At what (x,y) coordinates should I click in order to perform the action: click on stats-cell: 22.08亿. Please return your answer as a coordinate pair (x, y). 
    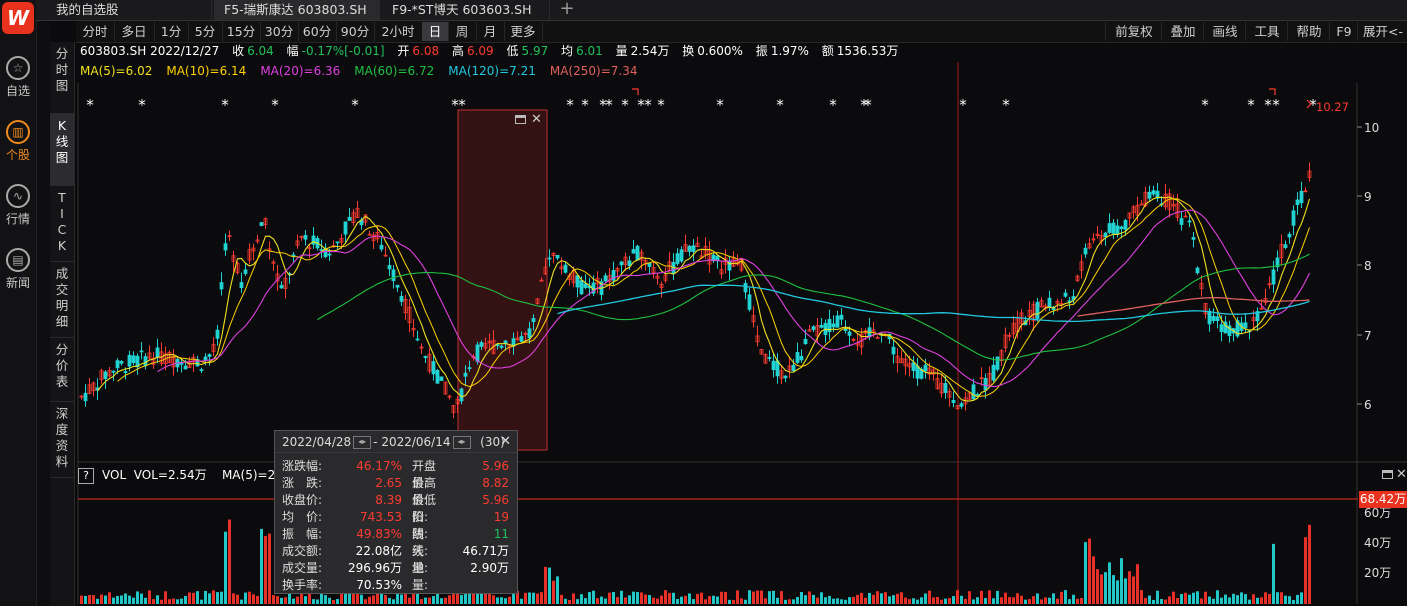
    Looking at the image, I should click on (378, 551).